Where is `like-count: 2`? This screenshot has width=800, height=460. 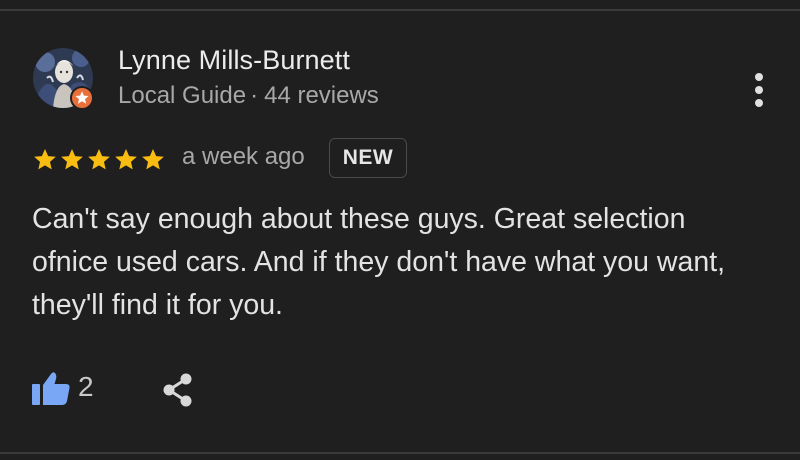
like-count: 2 is located at coordinates (86, 386).